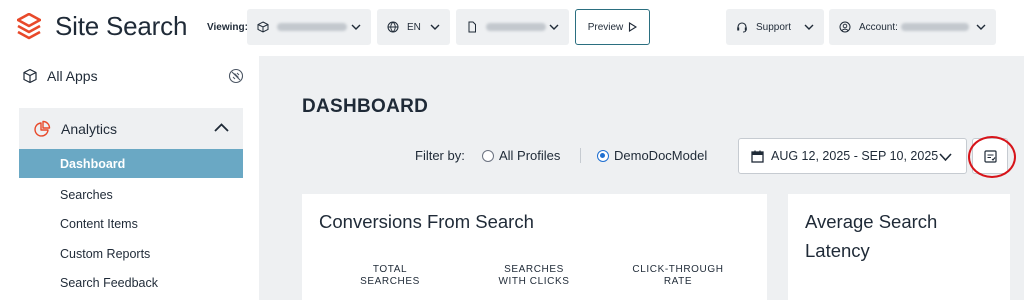  What do you see at coordinates (390, 275) in the screenshot?
I see `metric-header-total-searches: TOTAL SEARCHES` at bounding box center [390, 275].